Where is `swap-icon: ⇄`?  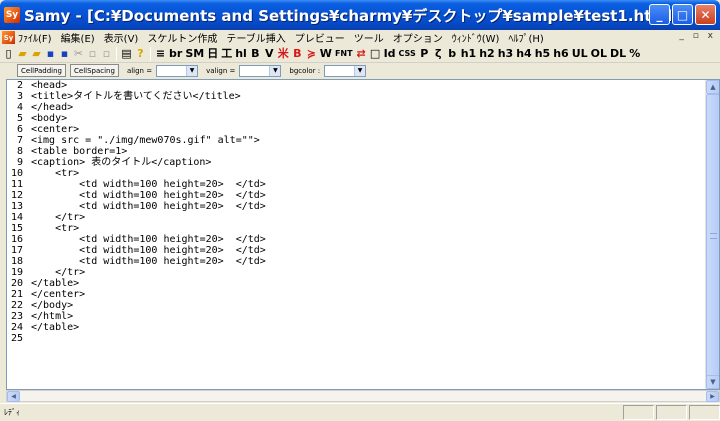
swap-icon: ⇄ is located at coordinates (361, 53).